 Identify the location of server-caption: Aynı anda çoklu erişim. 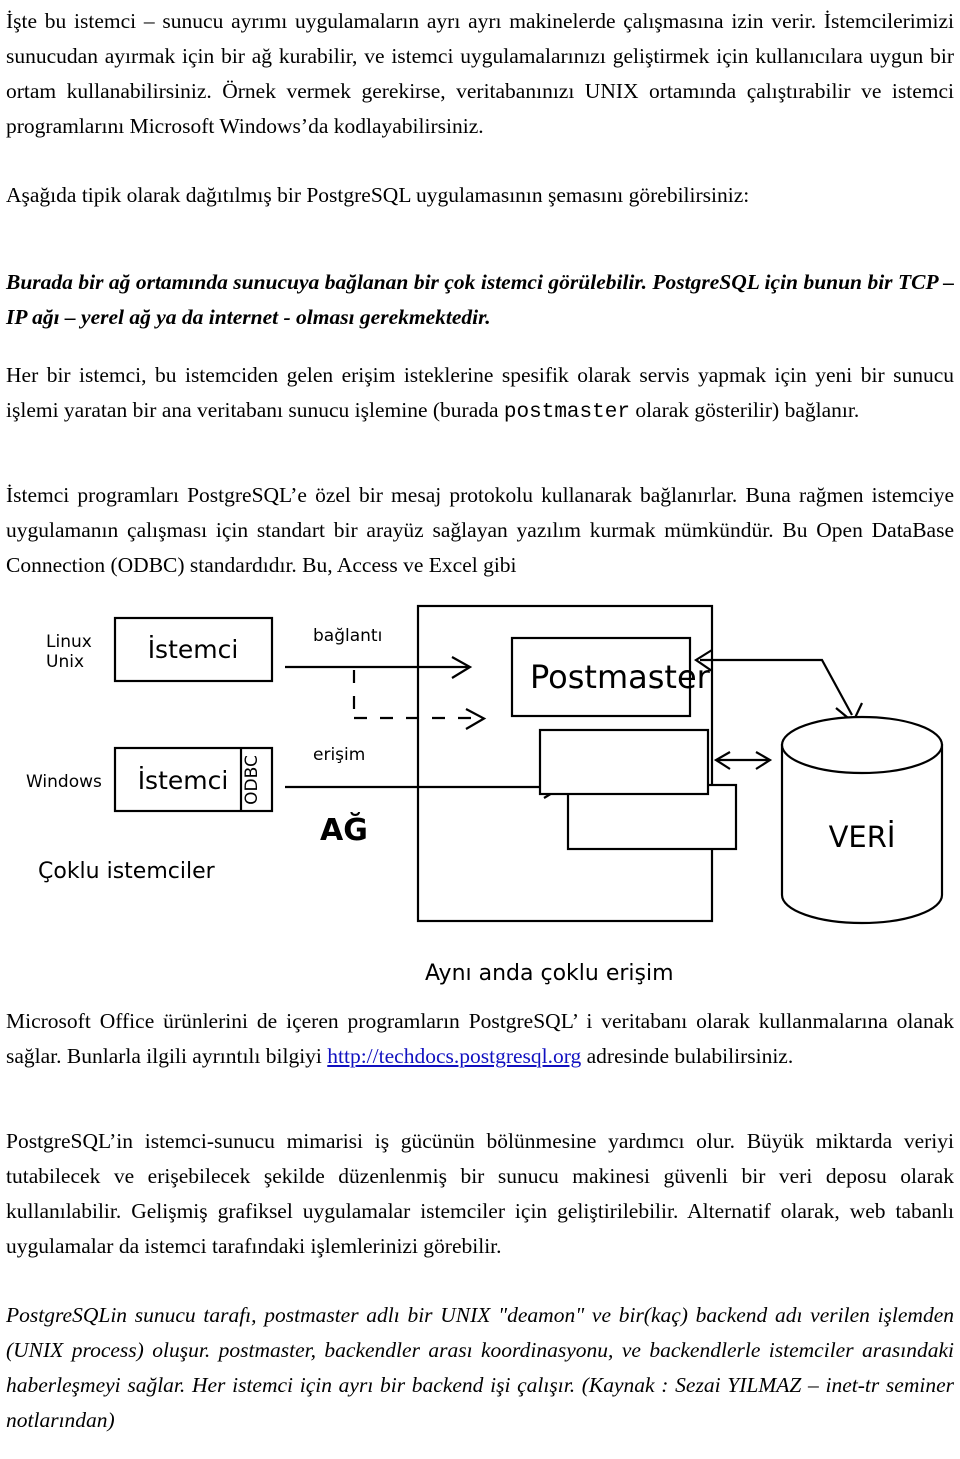
(549, 973).